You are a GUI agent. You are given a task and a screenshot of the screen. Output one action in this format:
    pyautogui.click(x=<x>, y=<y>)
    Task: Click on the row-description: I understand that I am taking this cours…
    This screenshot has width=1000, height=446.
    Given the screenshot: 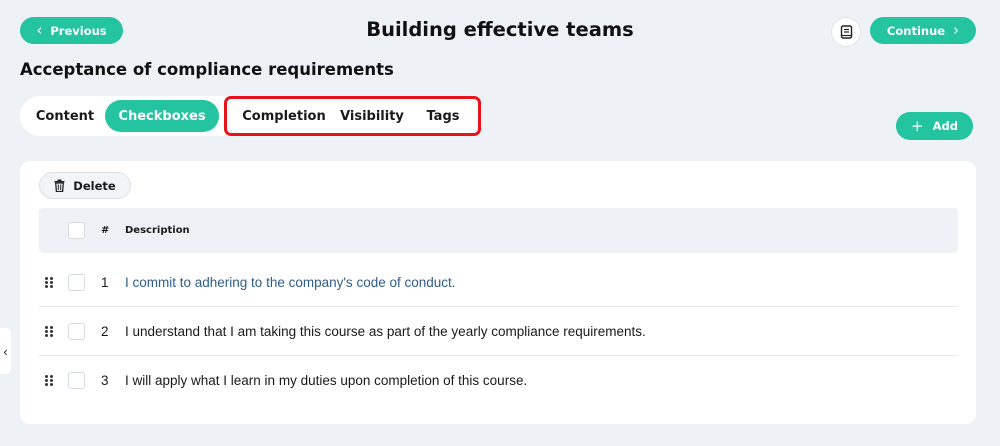 What is the action you would take?
    pyautogui.click(x=385, y=331)
    